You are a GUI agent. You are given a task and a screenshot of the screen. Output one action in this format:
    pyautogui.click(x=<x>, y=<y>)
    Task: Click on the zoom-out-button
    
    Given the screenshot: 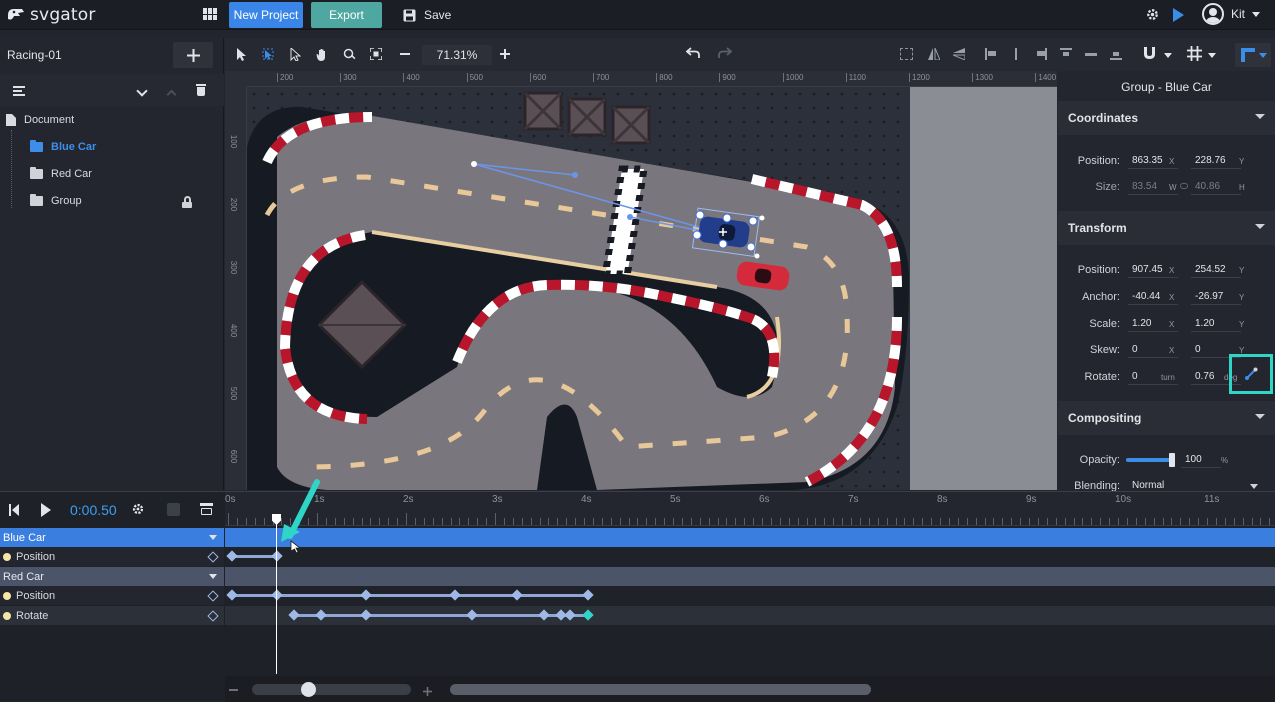 What is the action you would take?
    pyautogui.click(x=405, y=54)
    